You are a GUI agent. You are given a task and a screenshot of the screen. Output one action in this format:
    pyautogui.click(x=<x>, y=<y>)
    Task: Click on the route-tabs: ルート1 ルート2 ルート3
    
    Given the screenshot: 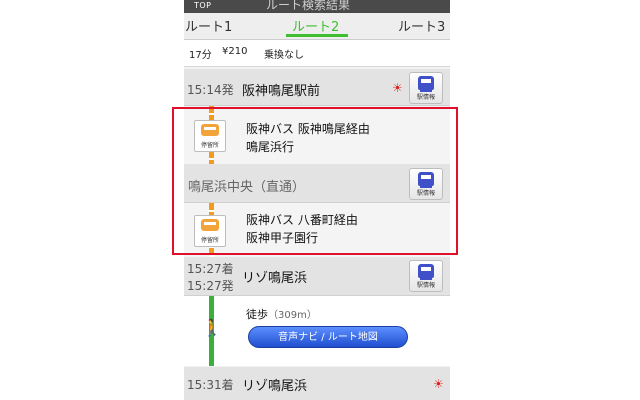 What is the action you would take?
    pyautogui.click(x=317, y=26)
    